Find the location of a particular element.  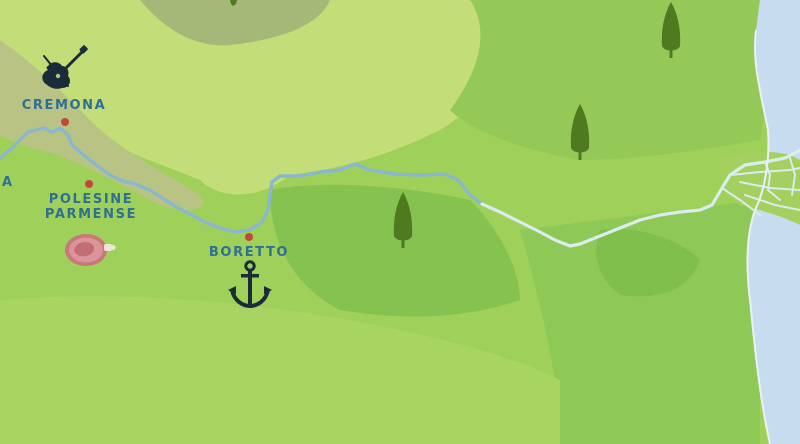

ham-icon is located at coordinates (90, 250).